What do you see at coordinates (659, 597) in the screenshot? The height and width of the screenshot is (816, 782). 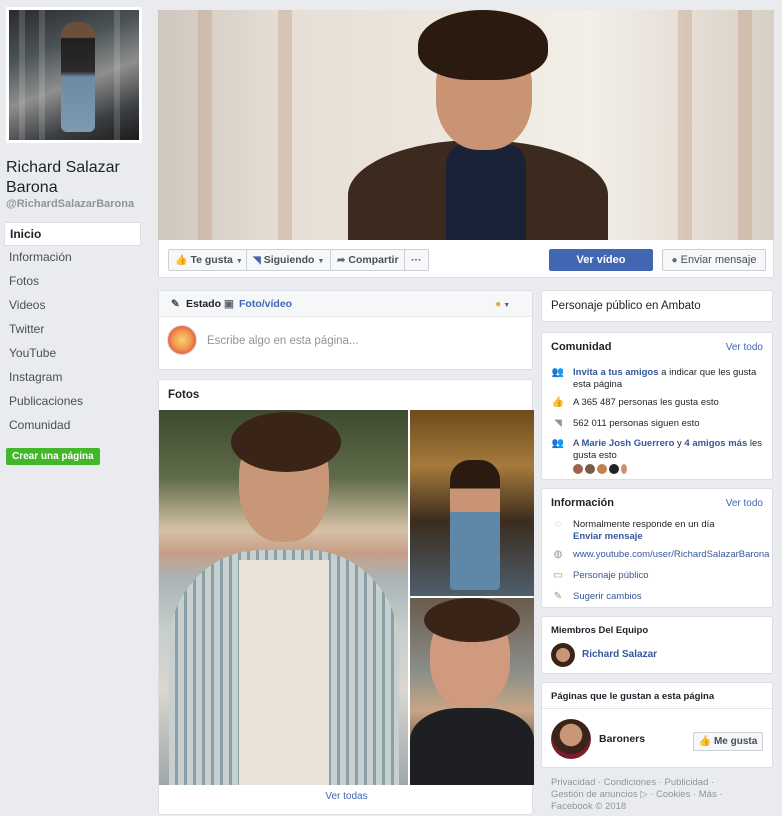 I see `suggest-row: ✎ Sugerir cambios` at bounding box center [659, 597].